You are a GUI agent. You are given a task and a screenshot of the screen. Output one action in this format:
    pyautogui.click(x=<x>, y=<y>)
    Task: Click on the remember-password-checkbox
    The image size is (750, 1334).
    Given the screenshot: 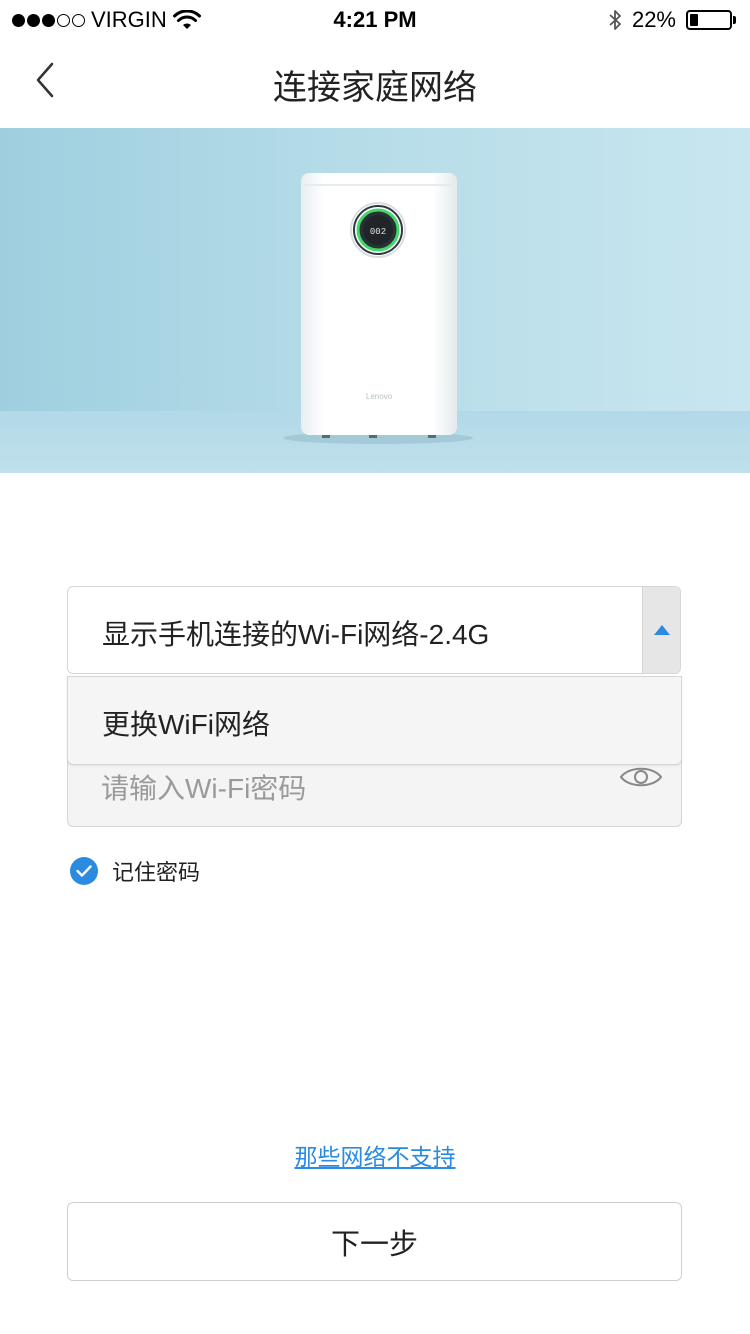 What is the action you would take?
    pyautogui.click(x=84, y=871)
    